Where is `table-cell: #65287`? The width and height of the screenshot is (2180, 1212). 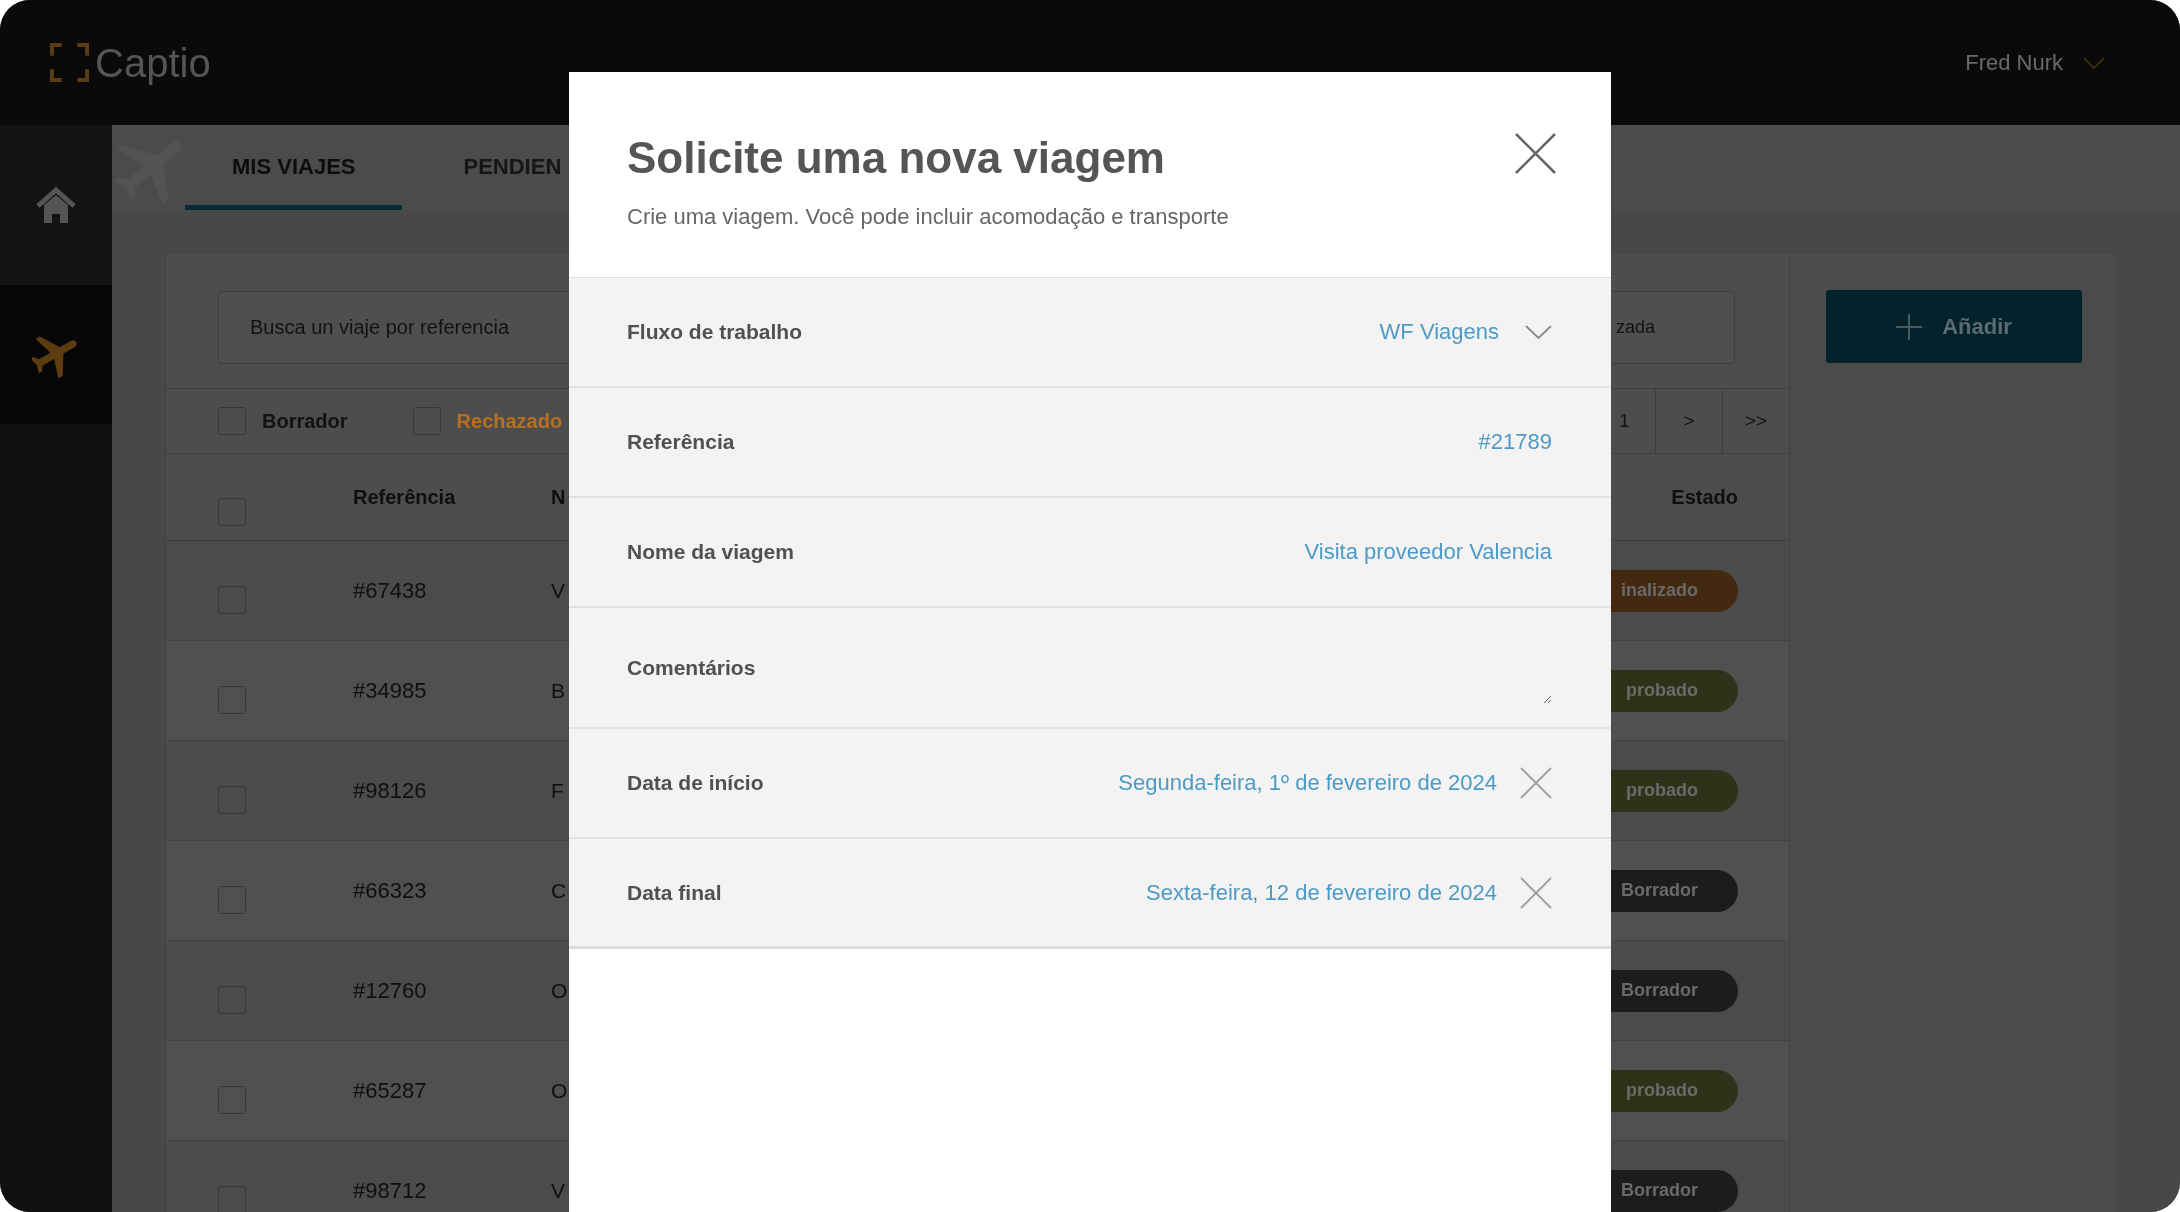
table-cell: #65287 is located at coordinates (390, 1090).